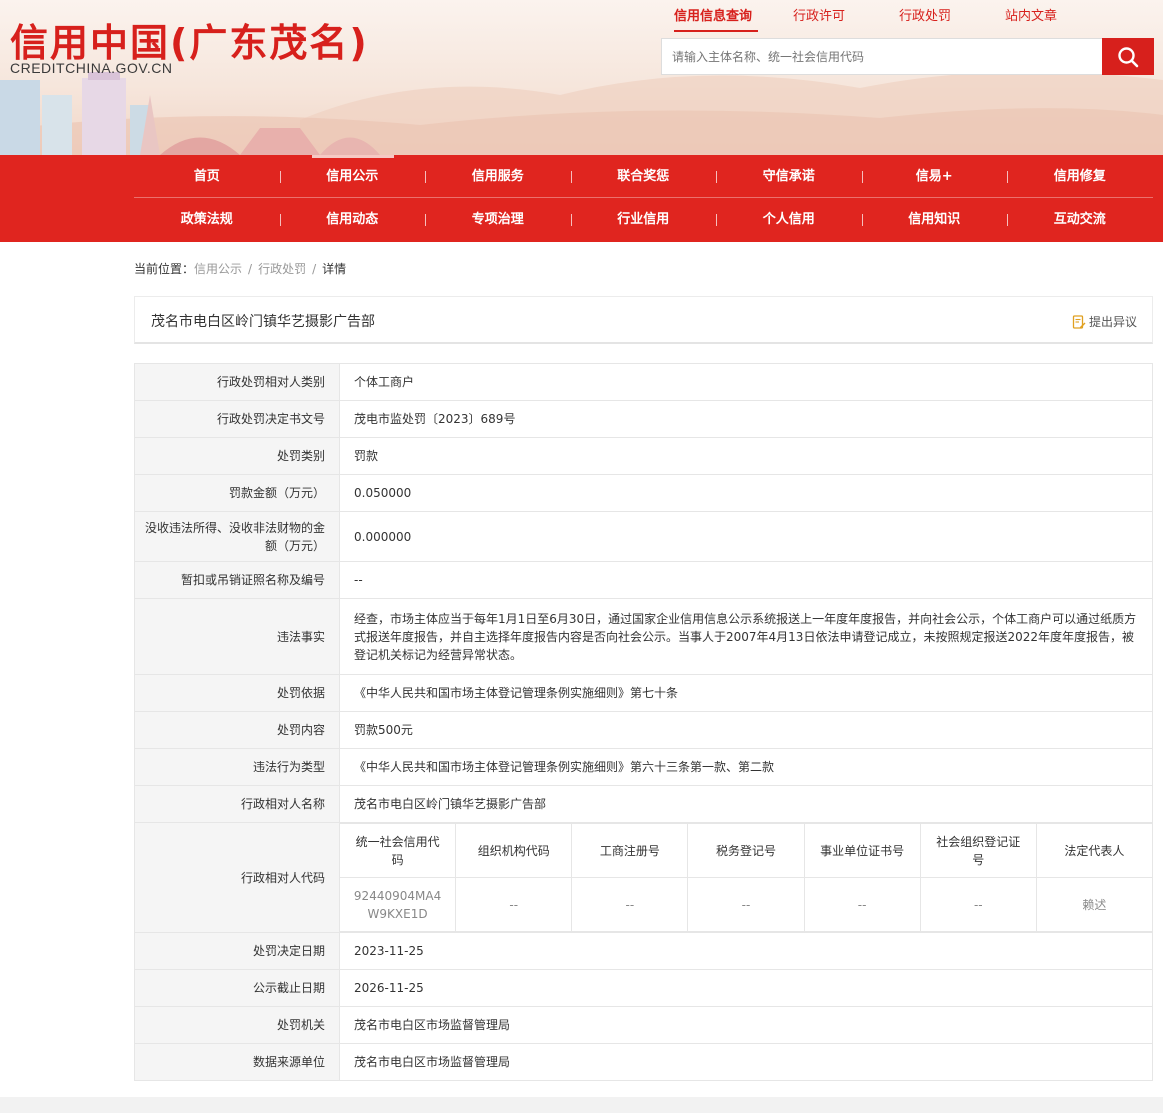 The width and height of the screenshot is (1163, 1113). I want to click on nav-row-primary: 首页 信用公示 信用服务 联合奖惩 守信承诺 信易+ 信用修复, so click(643, 176).